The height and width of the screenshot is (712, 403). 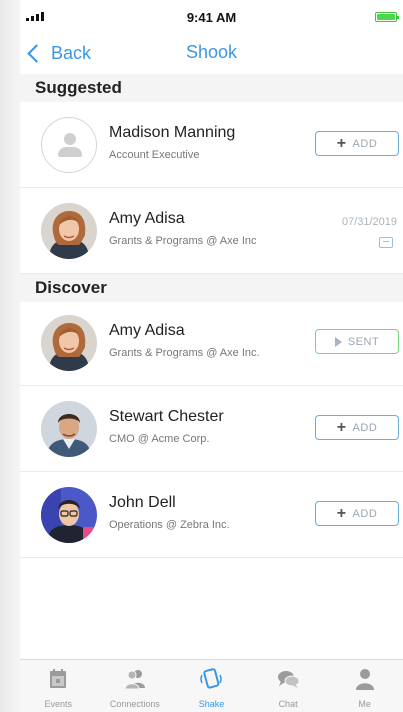 What do you see at coordinates (154, 155) in the screenshot?
I see `contact-subtitle: Account Executive` at bounding box center [154, 155].